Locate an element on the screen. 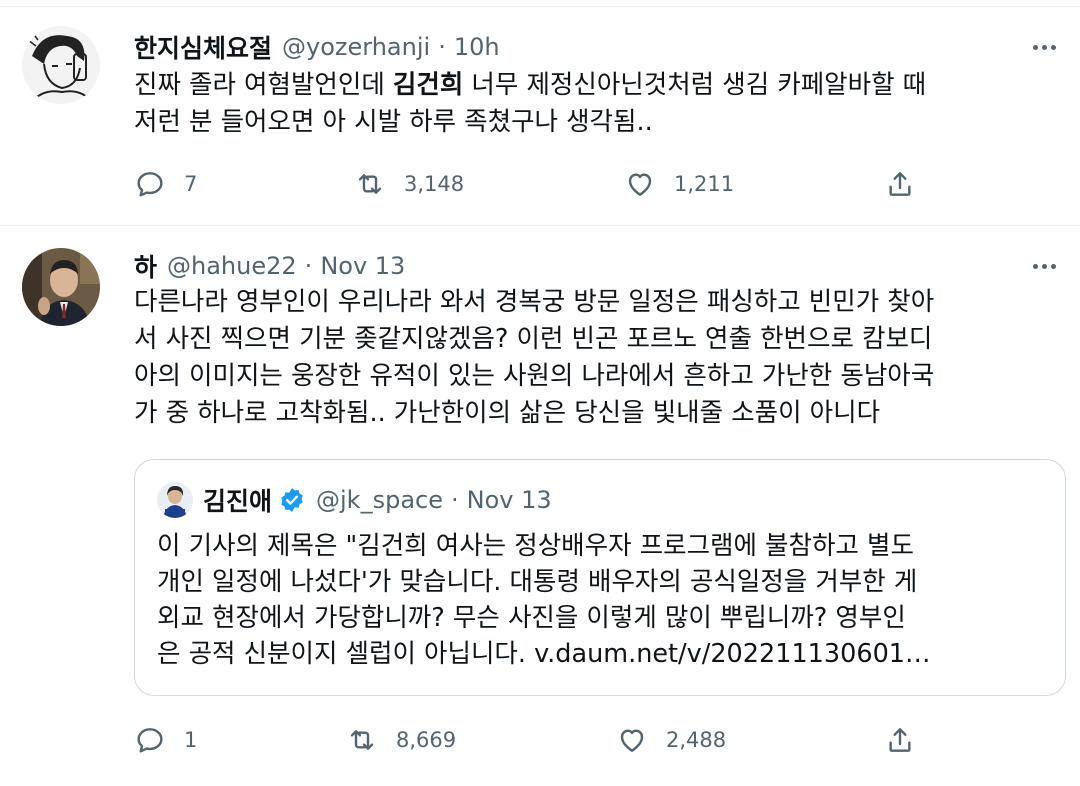 This screenshot has height=786, width=1080. display-name: 한지심체요절 is located at coordinates (203, 47).